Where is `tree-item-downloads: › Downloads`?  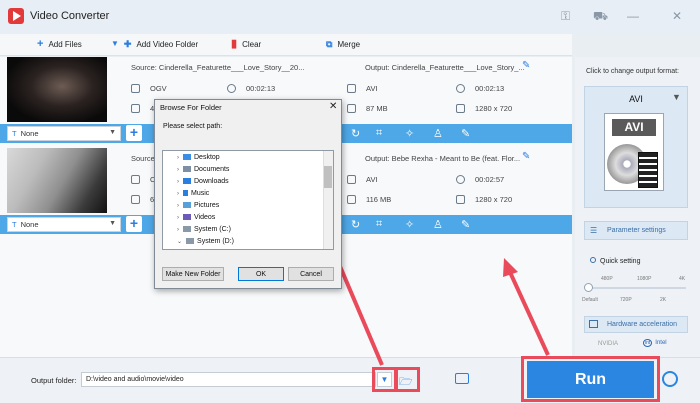
tree-item-downloads: › Downloads is located at coordinates (203, 181).